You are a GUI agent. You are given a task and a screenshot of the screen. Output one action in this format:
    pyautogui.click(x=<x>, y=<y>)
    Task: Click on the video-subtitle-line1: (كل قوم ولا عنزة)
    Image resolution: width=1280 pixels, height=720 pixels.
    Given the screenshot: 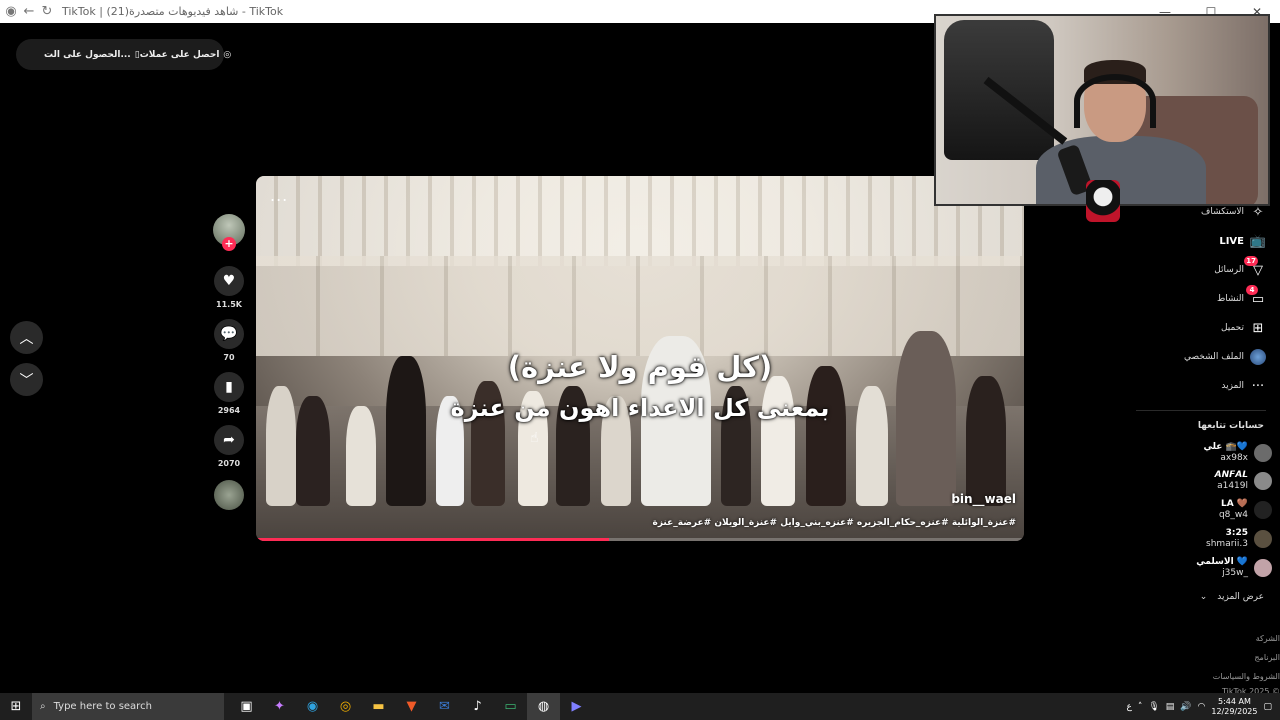 What is the action you would take?
    pyautogui.click(x=640, y=367)
    